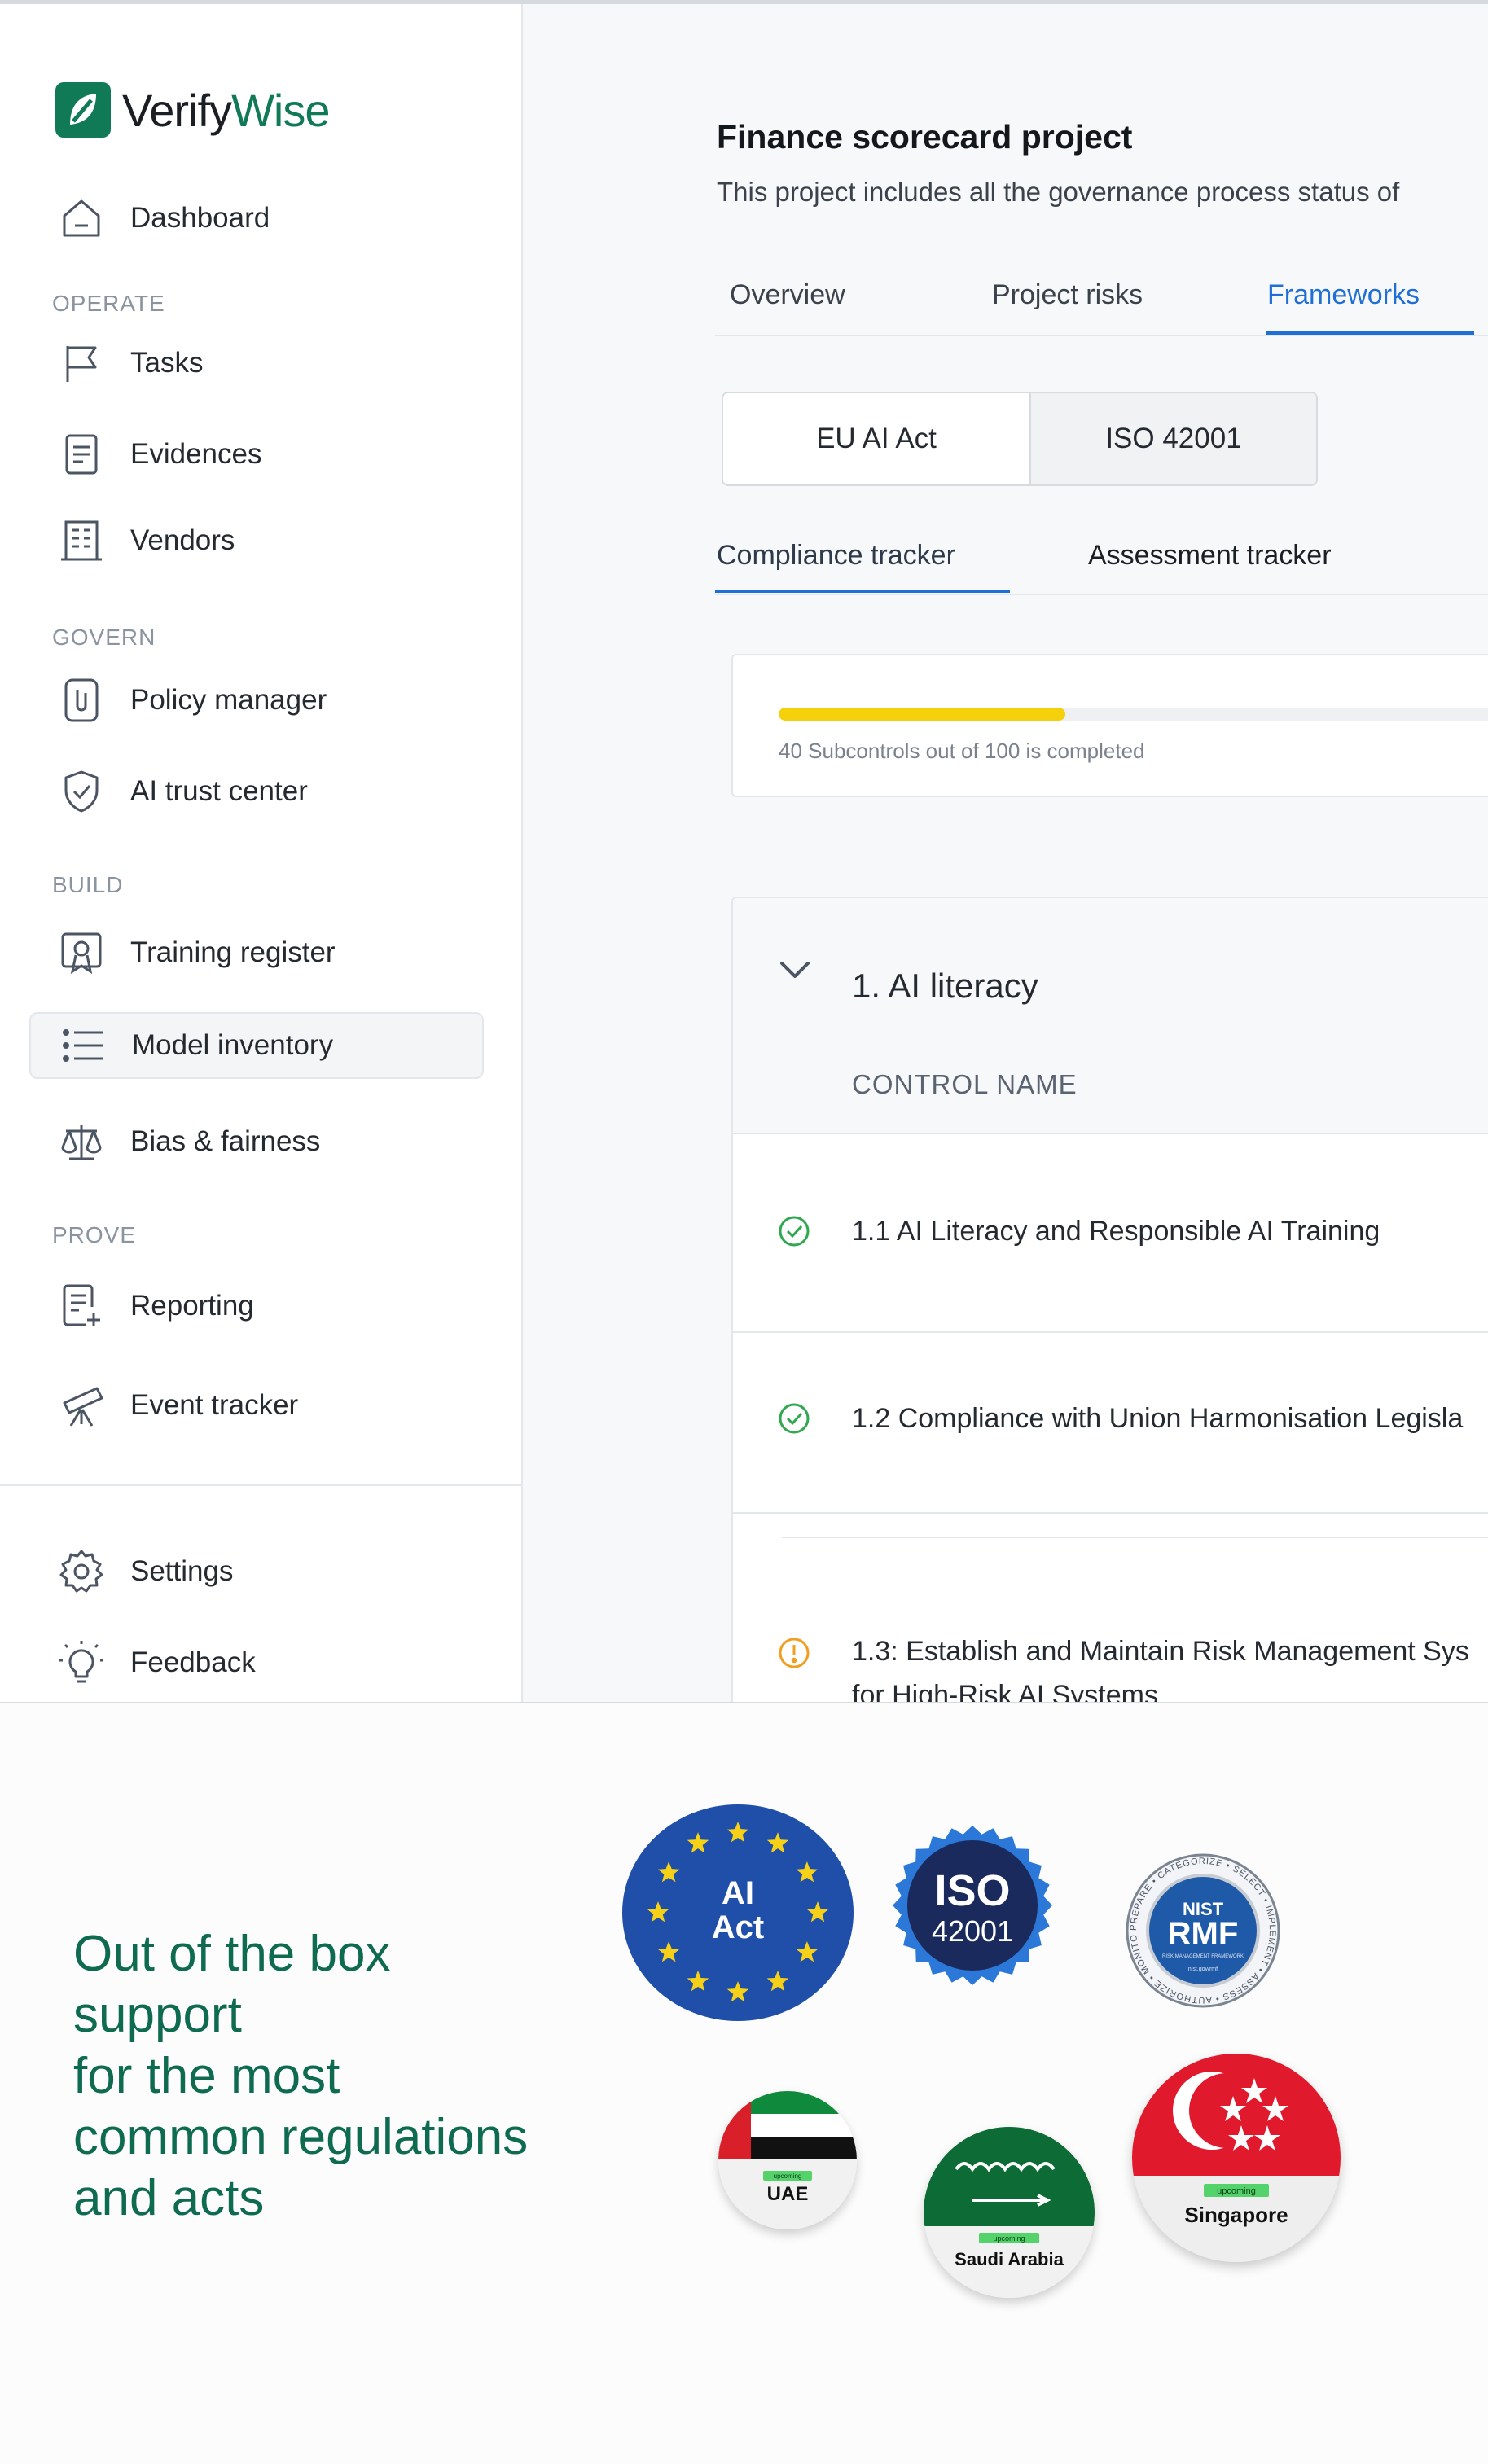  What do you see at coordinates (1109, 725) in the screenshot?
I see `progress-card: 40 Subcontrols out of 100 is completed` at bounding box center [1109, 725].